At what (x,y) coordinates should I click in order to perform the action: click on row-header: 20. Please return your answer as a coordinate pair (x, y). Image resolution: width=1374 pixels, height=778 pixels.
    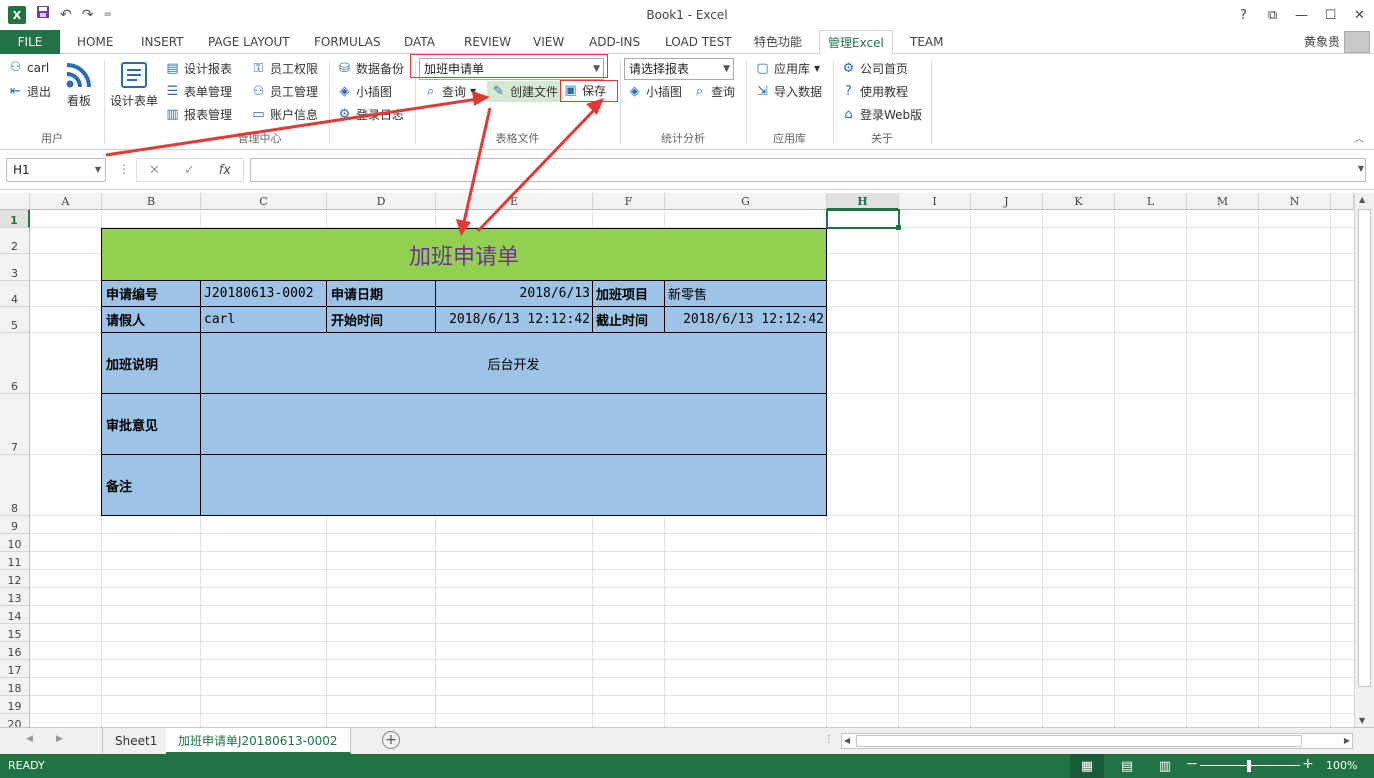
    Looking at the image, I should click on (15, 720).